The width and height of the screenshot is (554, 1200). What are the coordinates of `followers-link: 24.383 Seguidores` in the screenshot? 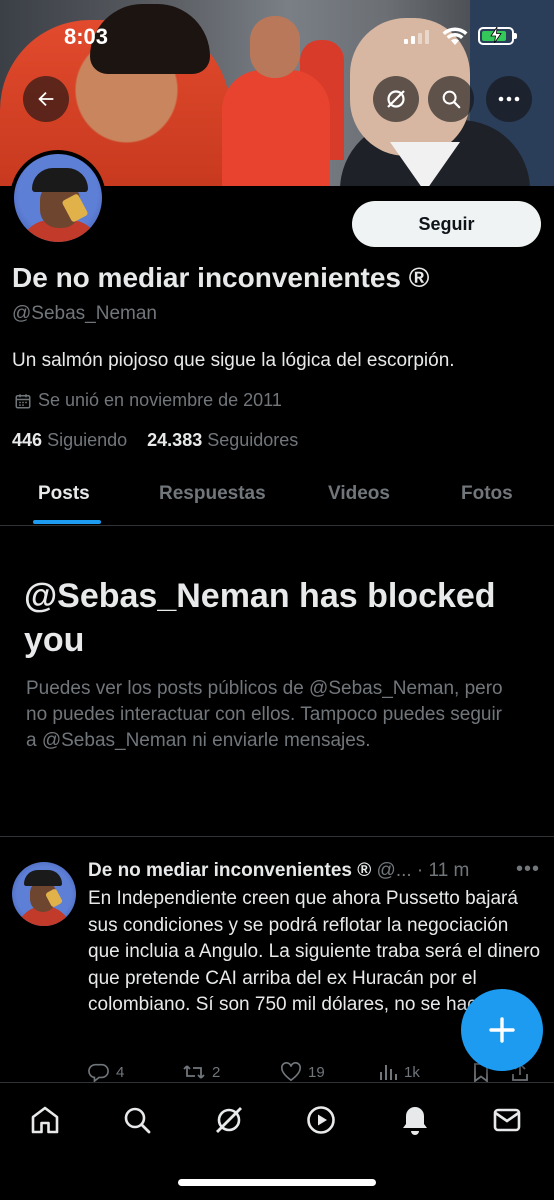 It's located at (222, 440).